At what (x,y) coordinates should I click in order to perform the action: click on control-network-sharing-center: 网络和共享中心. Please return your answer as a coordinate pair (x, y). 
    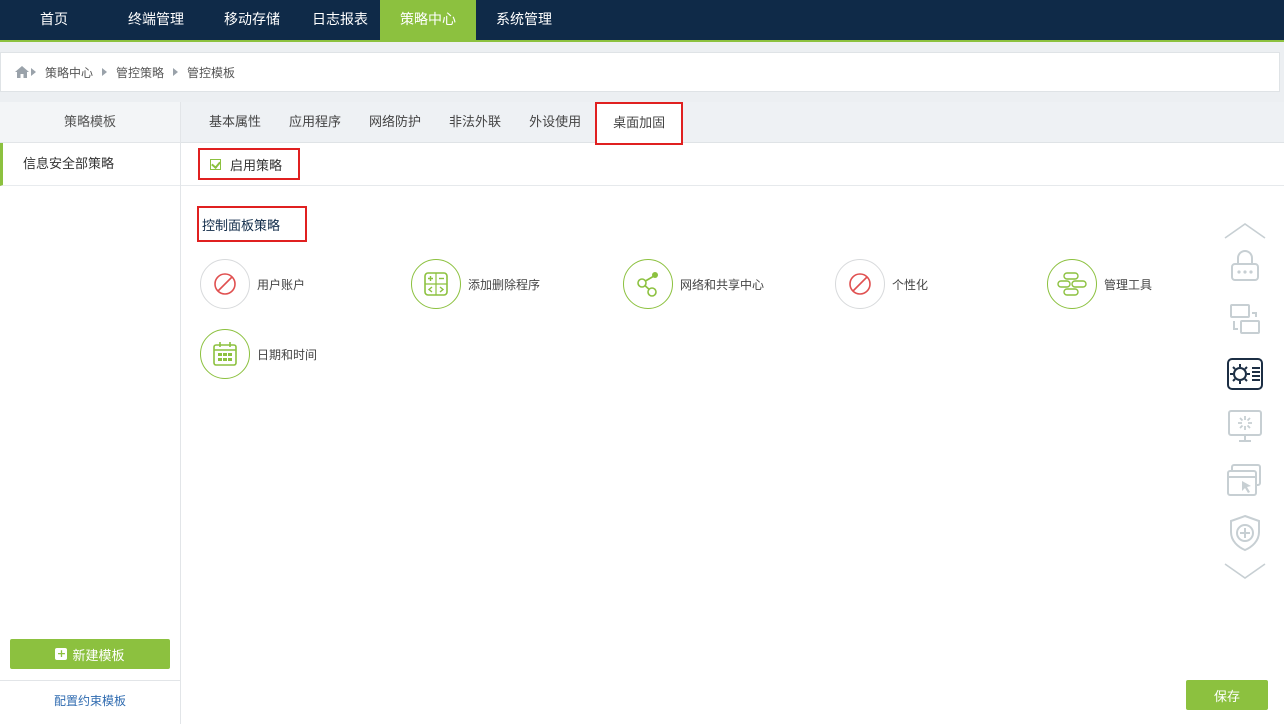
    Looking at the image, I should click on (693, 284).